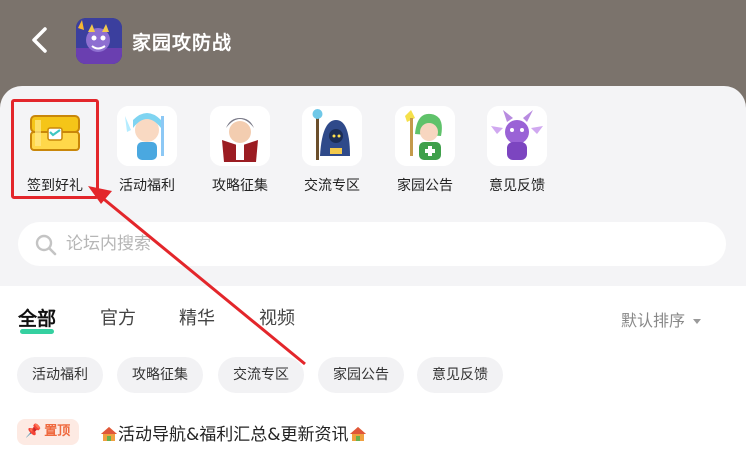 The image size is (746, 466). What do you see at coordinates (60, 375) in the screenshot?
I see `chip-events: 活动福利` at bounding box center [60, 375].